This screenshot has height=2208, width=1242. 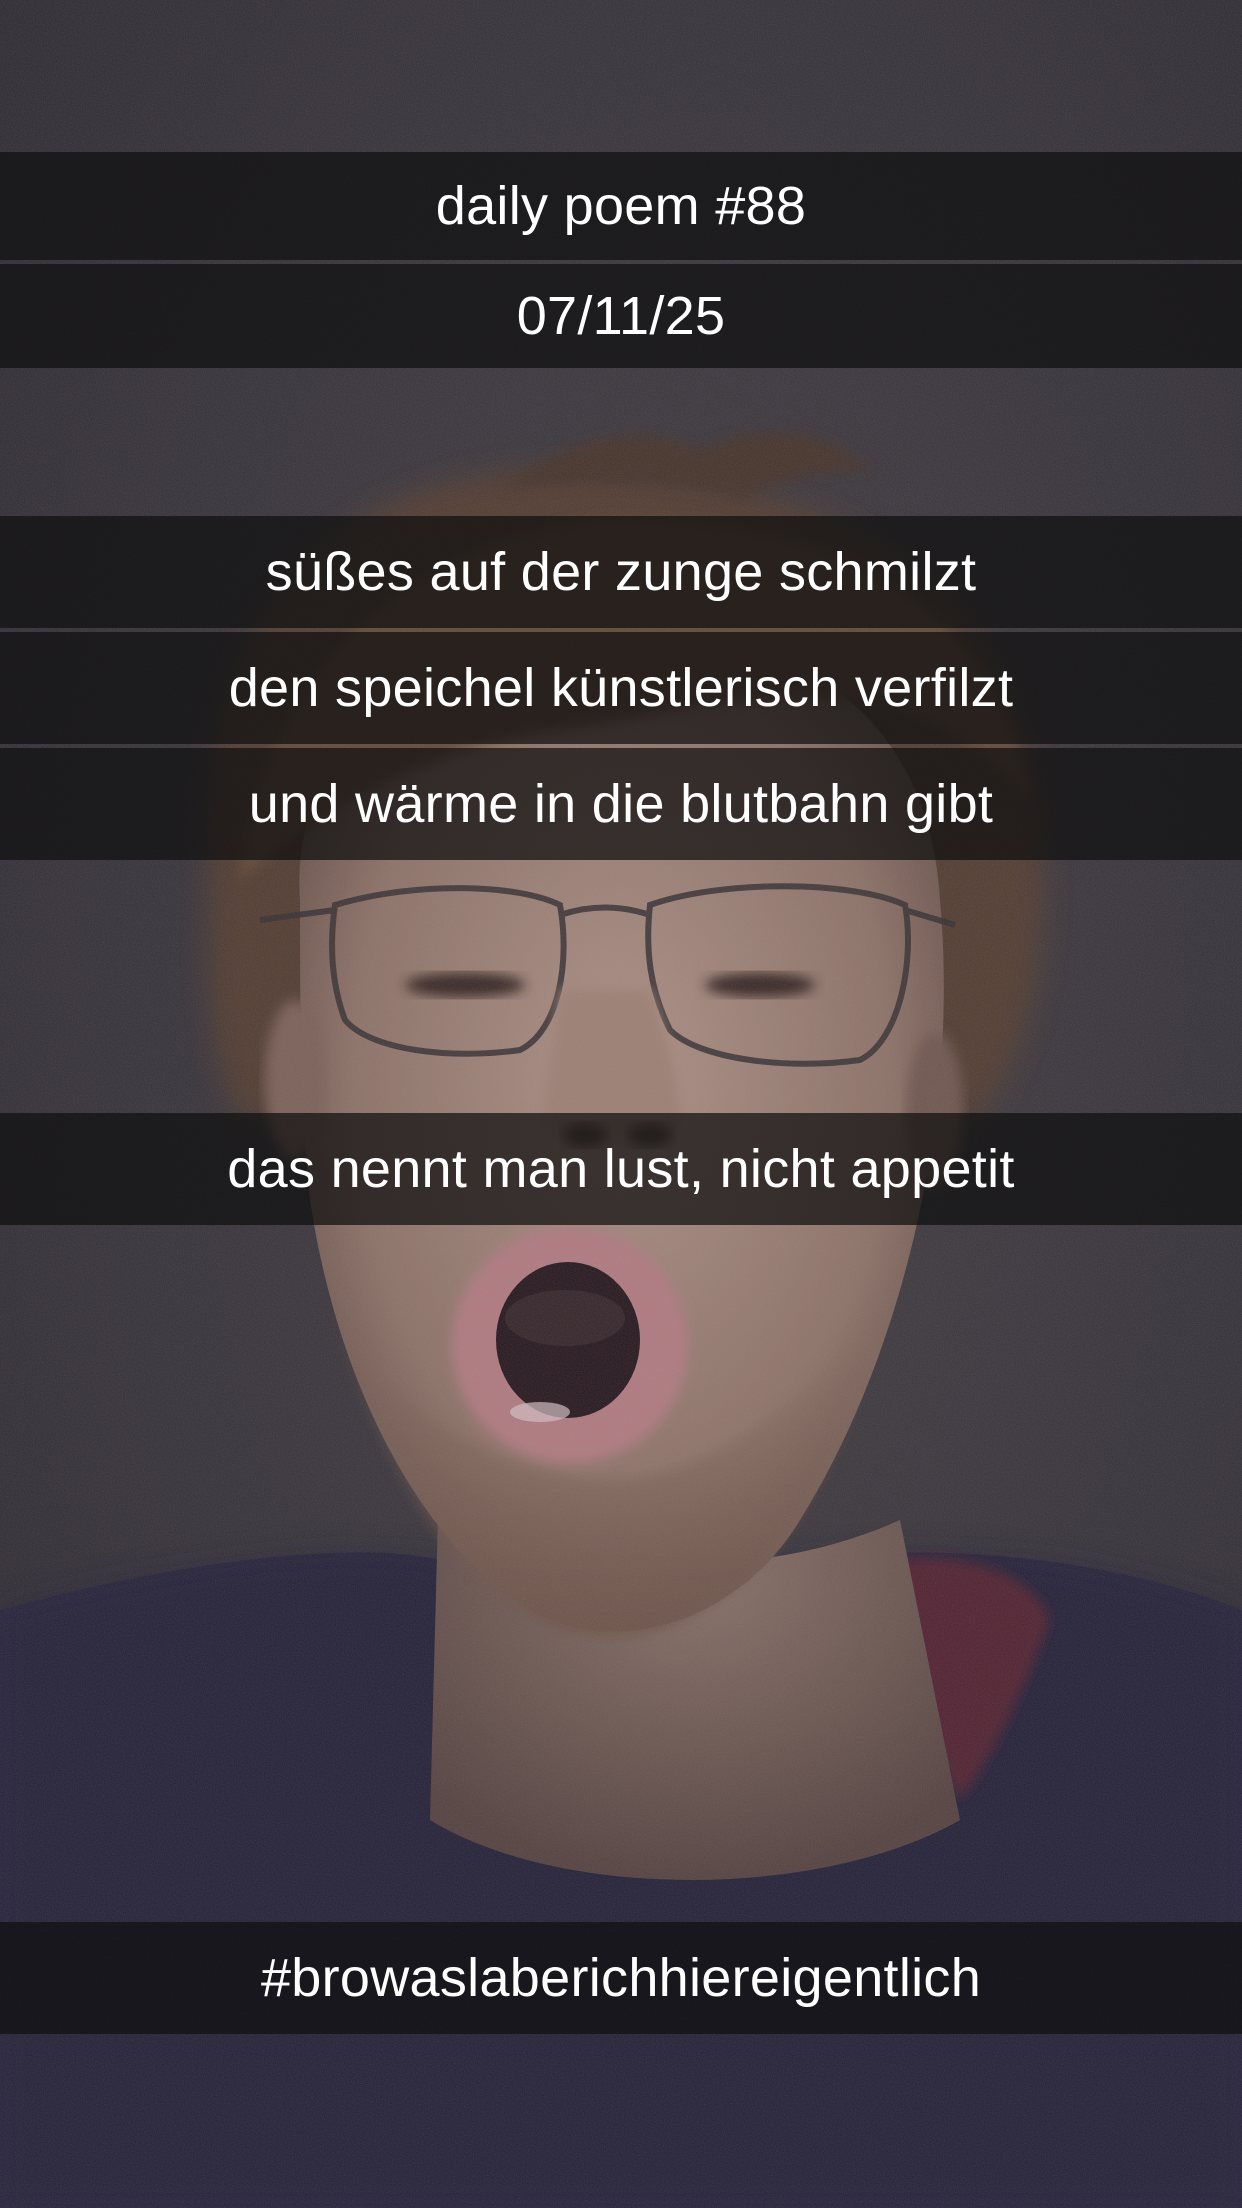 I want to click on poem-line-caption: und wärme in die blutbahn gibt, so click(x=621, y=804).